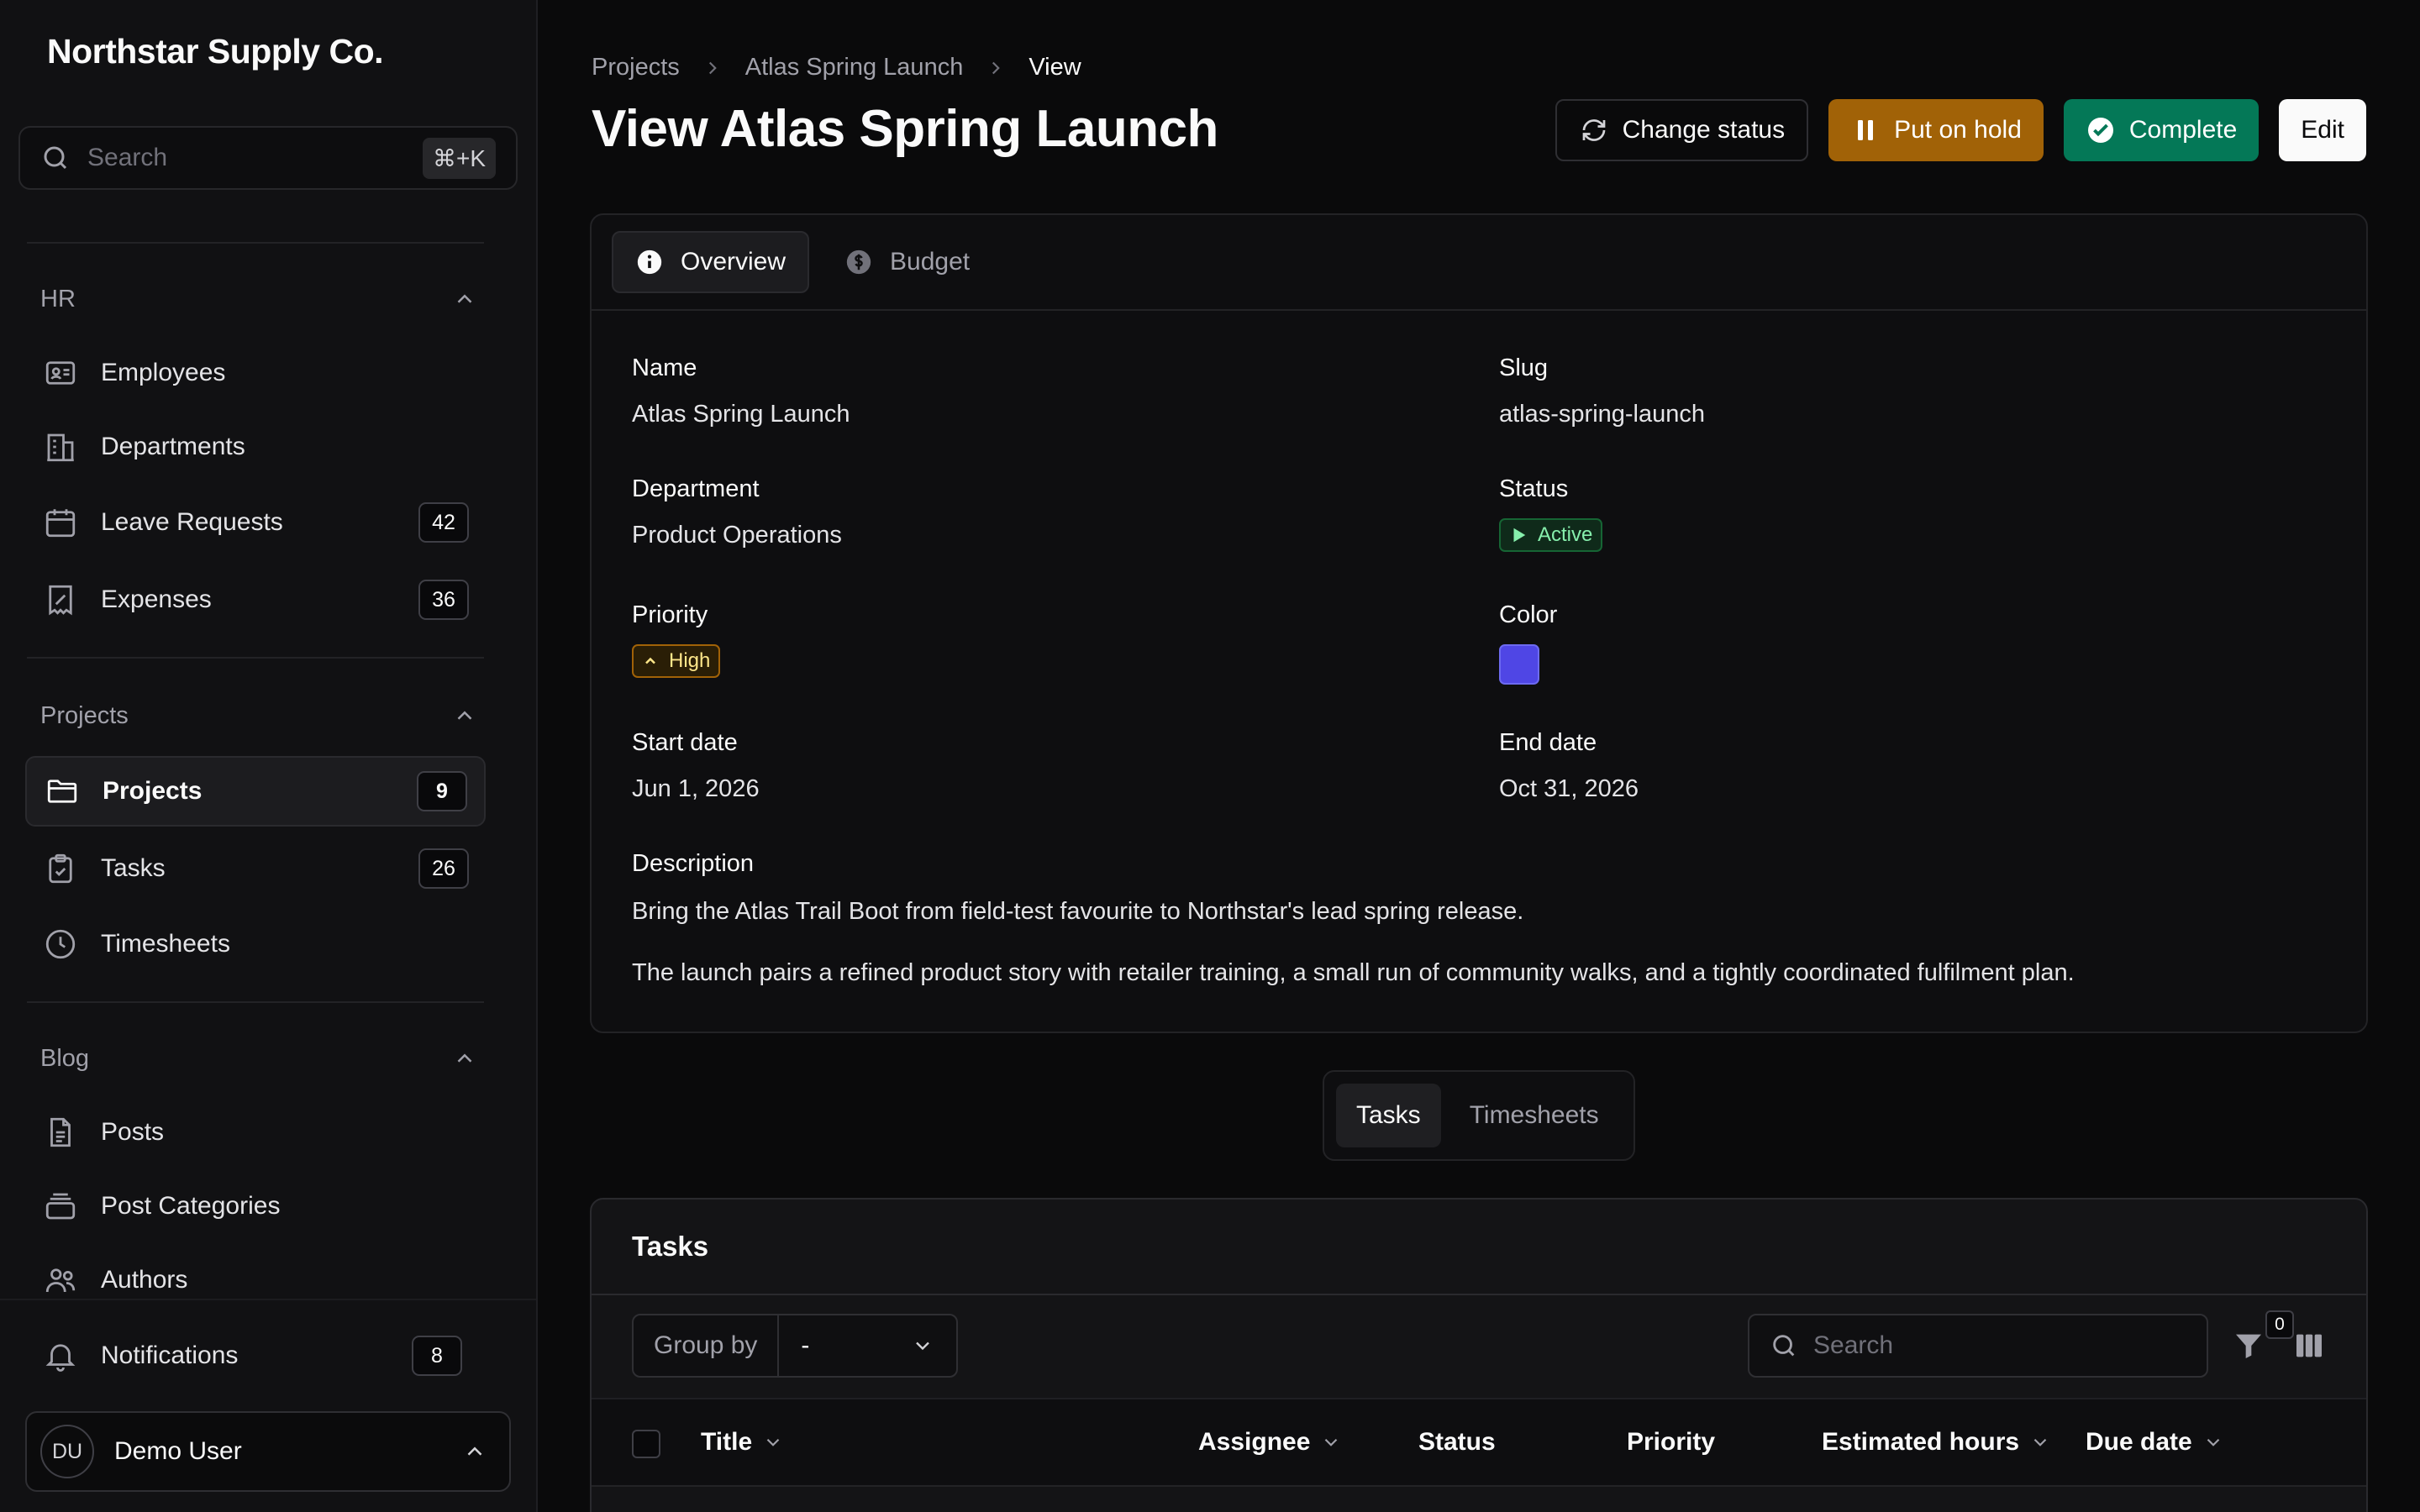 The height and width of the screenshot is (1512, 2420). Describe the element at coordinates (173, 446) in the screenshot. I see `sidebar-item-label: Departments` at that location.